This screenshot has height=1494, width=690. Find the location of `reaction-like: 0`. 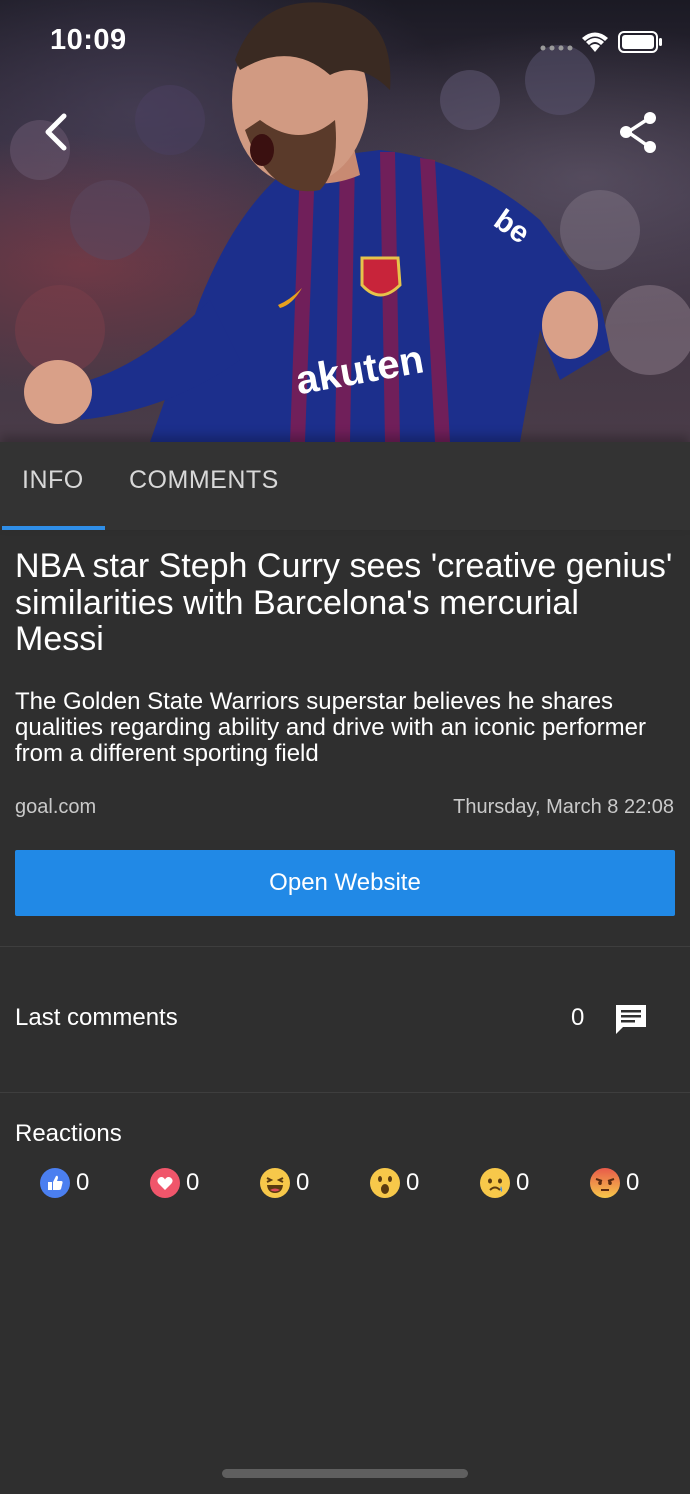

reaction-like: 0 is located at coordinates (64, 1183).